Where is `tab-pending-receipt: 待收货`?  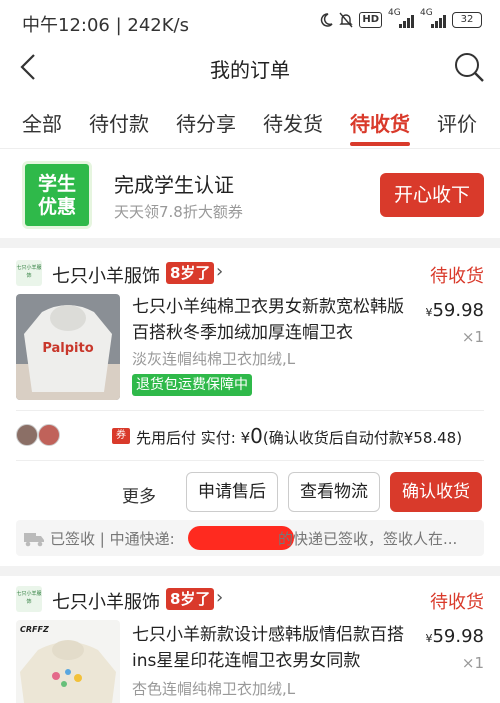 tab-pending-receipt: 待收货 is located at coordinates (380, 122).